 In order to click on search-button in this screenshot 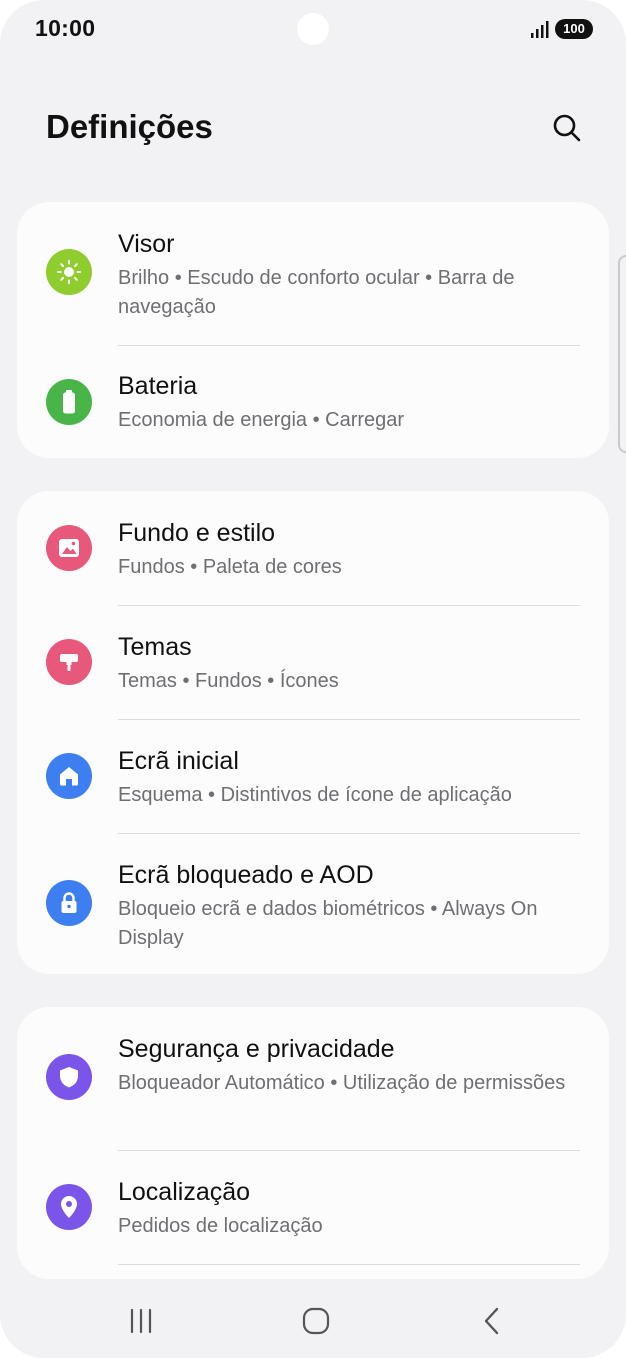, I will do `click(567, 128)`.